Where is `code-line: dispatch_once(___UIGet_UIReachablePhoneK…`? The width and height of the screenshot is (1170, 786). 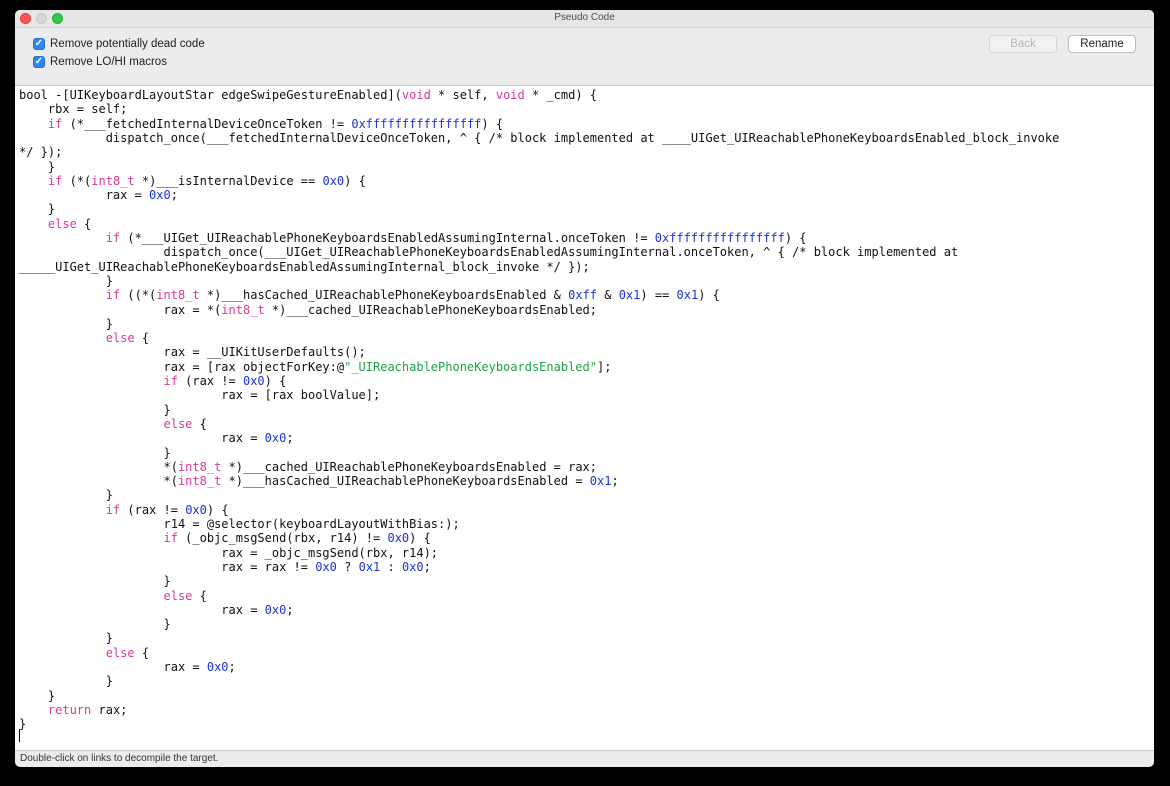 code-line: dispatch_once(___UIGet_UIReachablePhoneK… is located at coordinates (488, 252).